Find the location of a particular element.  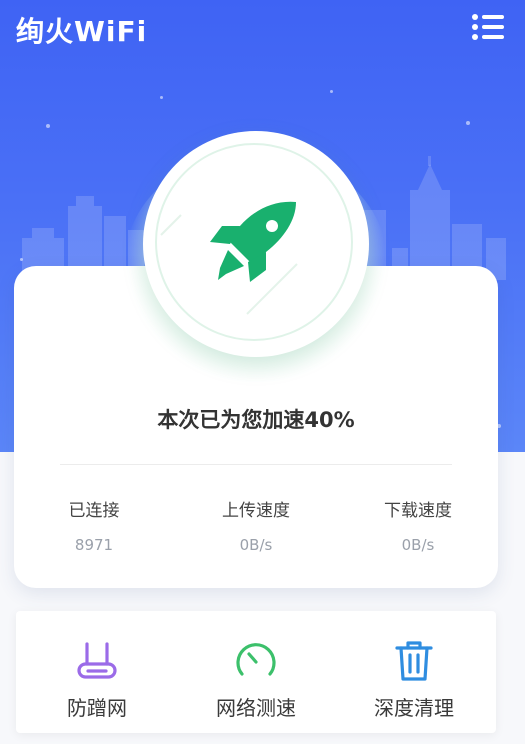

router-icon is located at coordinates (97, 660).